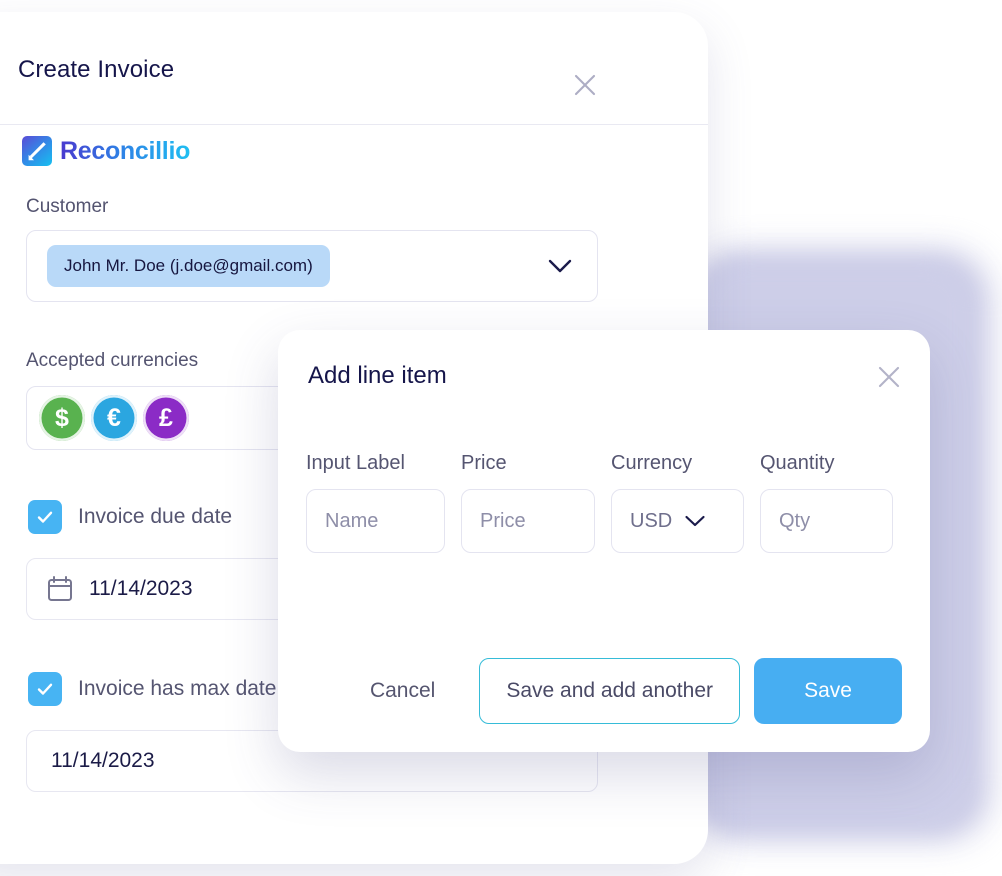  What do you see at coordinates (112, 360) in the screenshot?
I see `accepted-currencies-label: Accepted currencies` at bounding box center [112, 360].